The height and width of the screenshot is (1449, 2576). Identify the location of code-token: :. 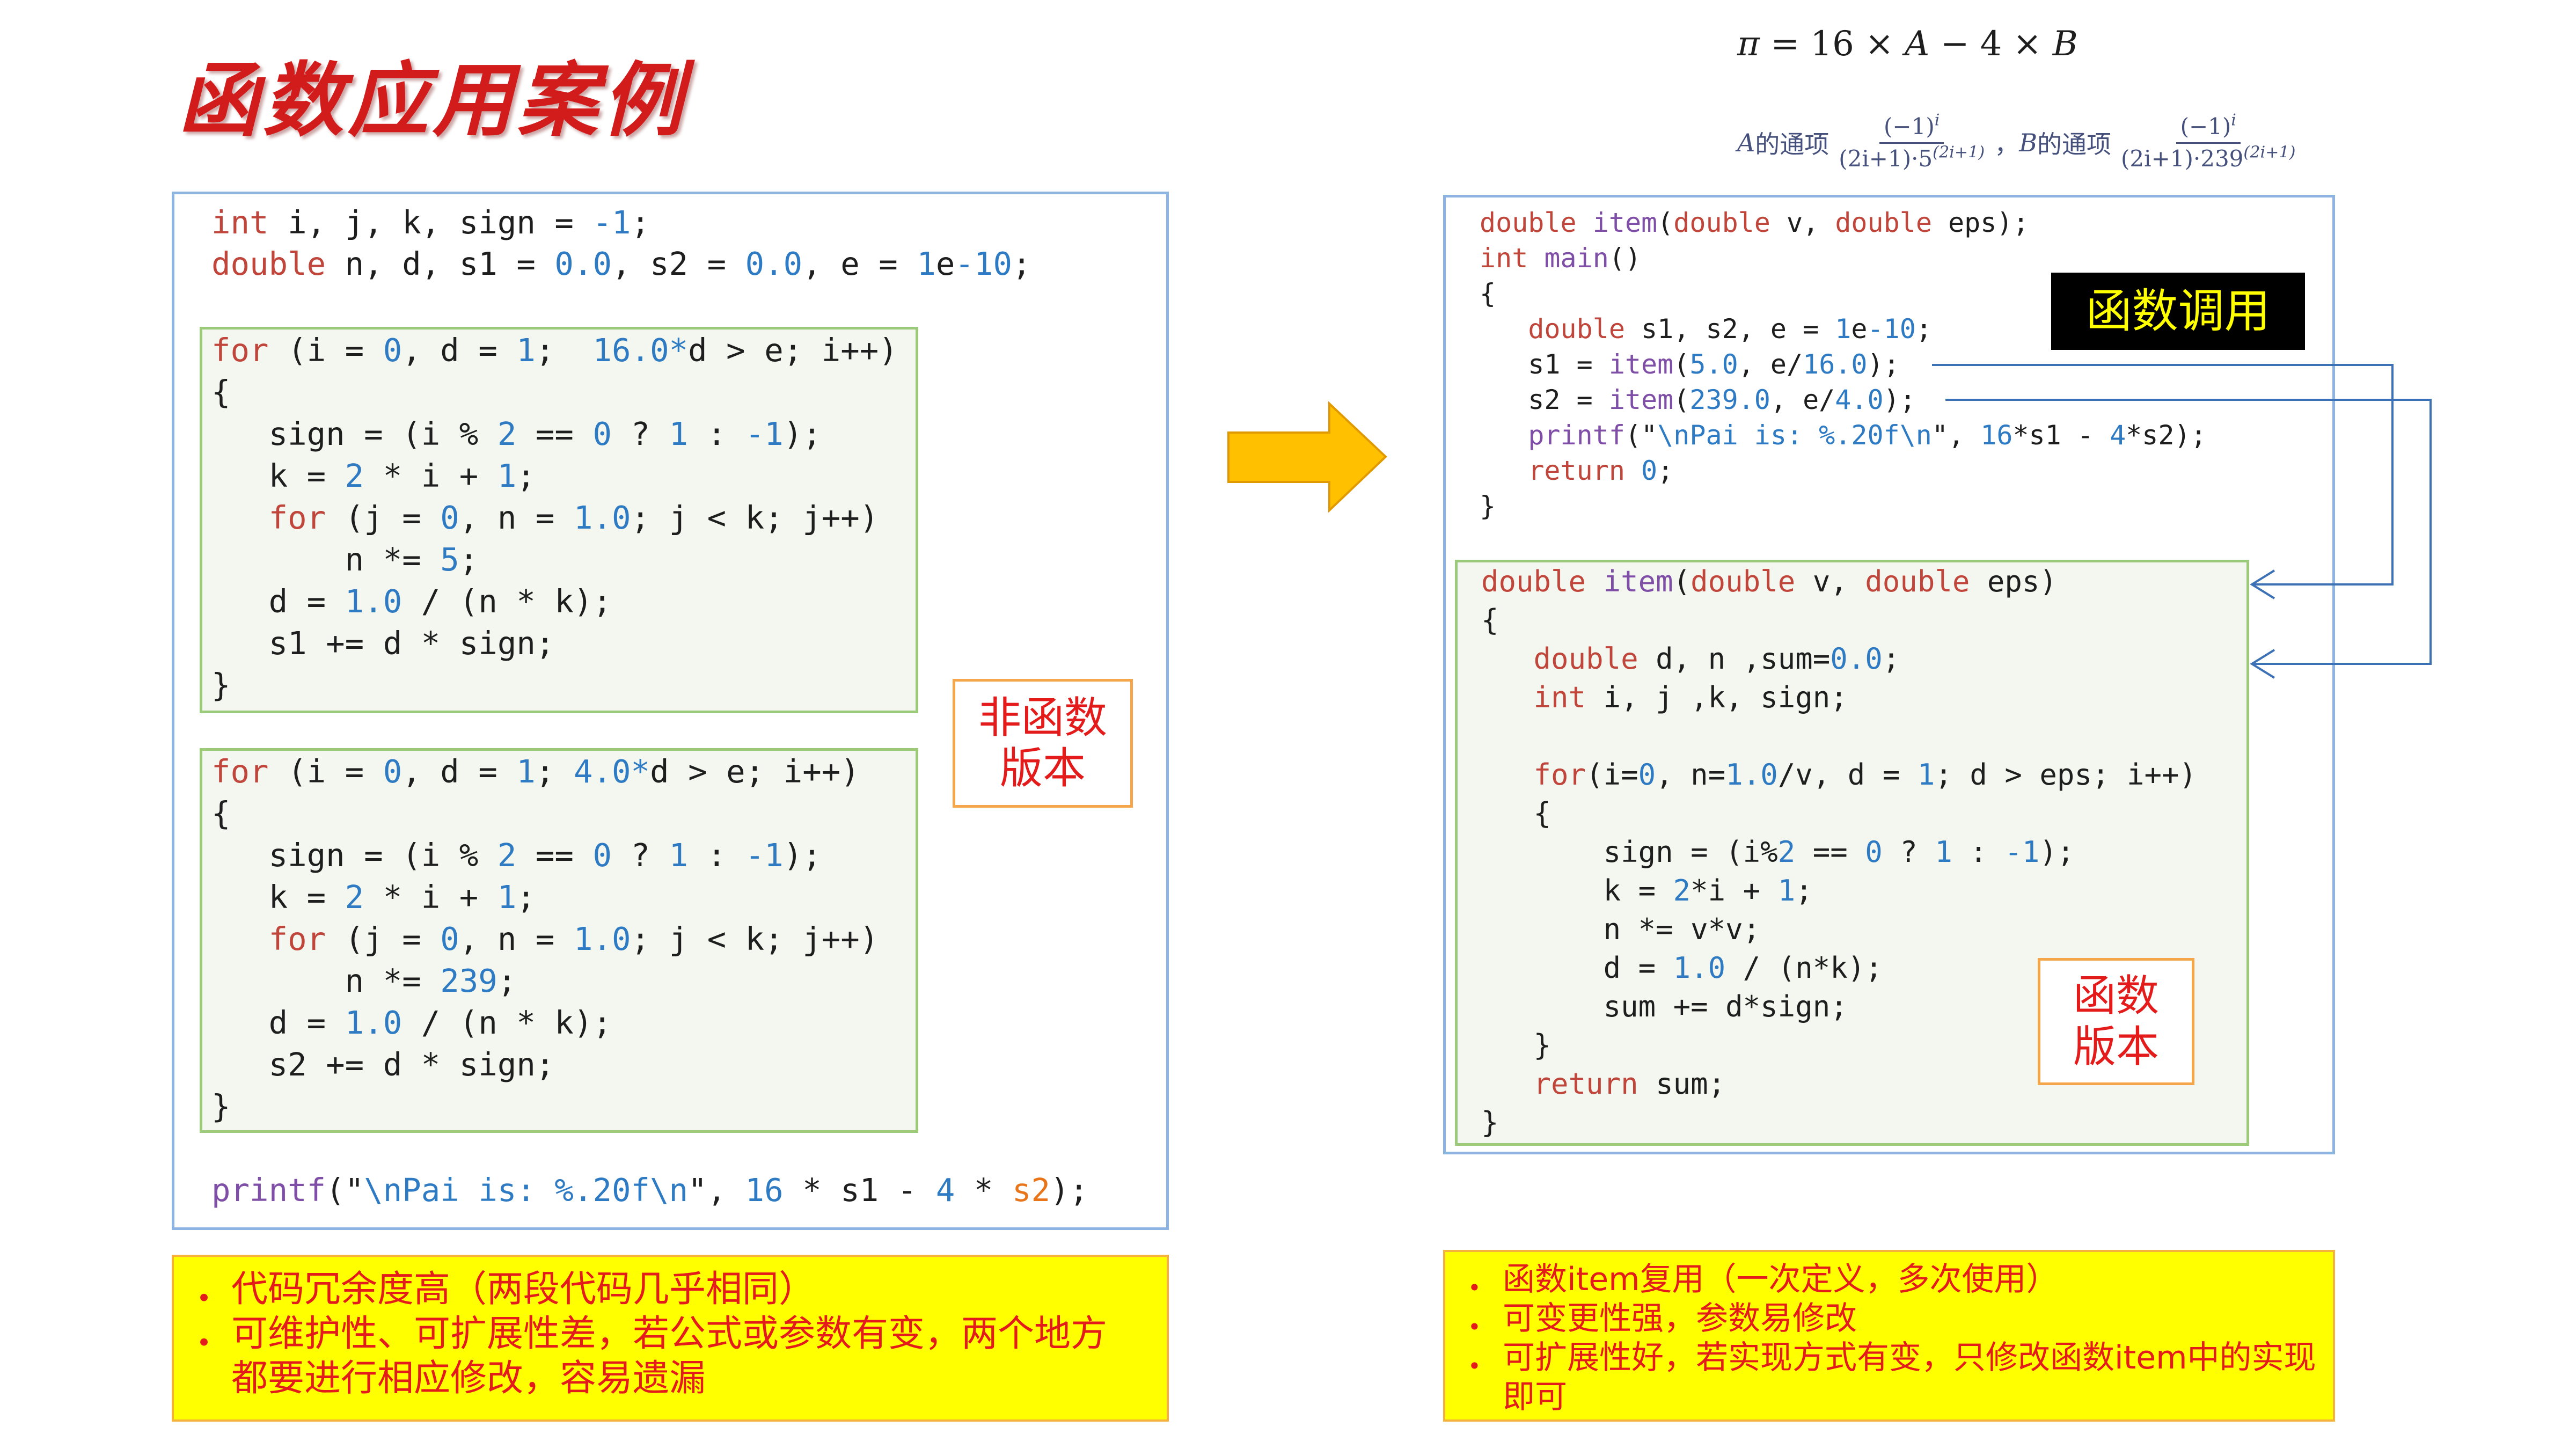
(1978, 852).